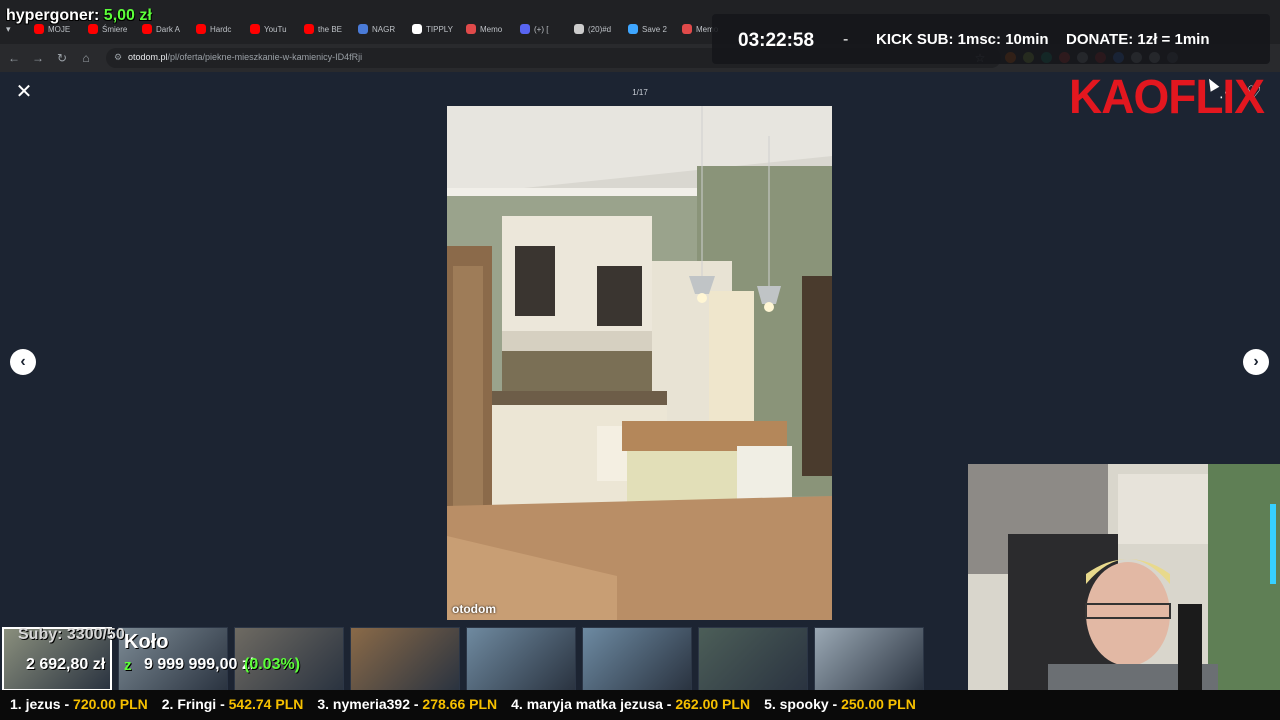 Image resolution: width=1280 pixels, height=720 pixels. I want to click on ticker-donor: 5. spooky -, so click(803, 704).